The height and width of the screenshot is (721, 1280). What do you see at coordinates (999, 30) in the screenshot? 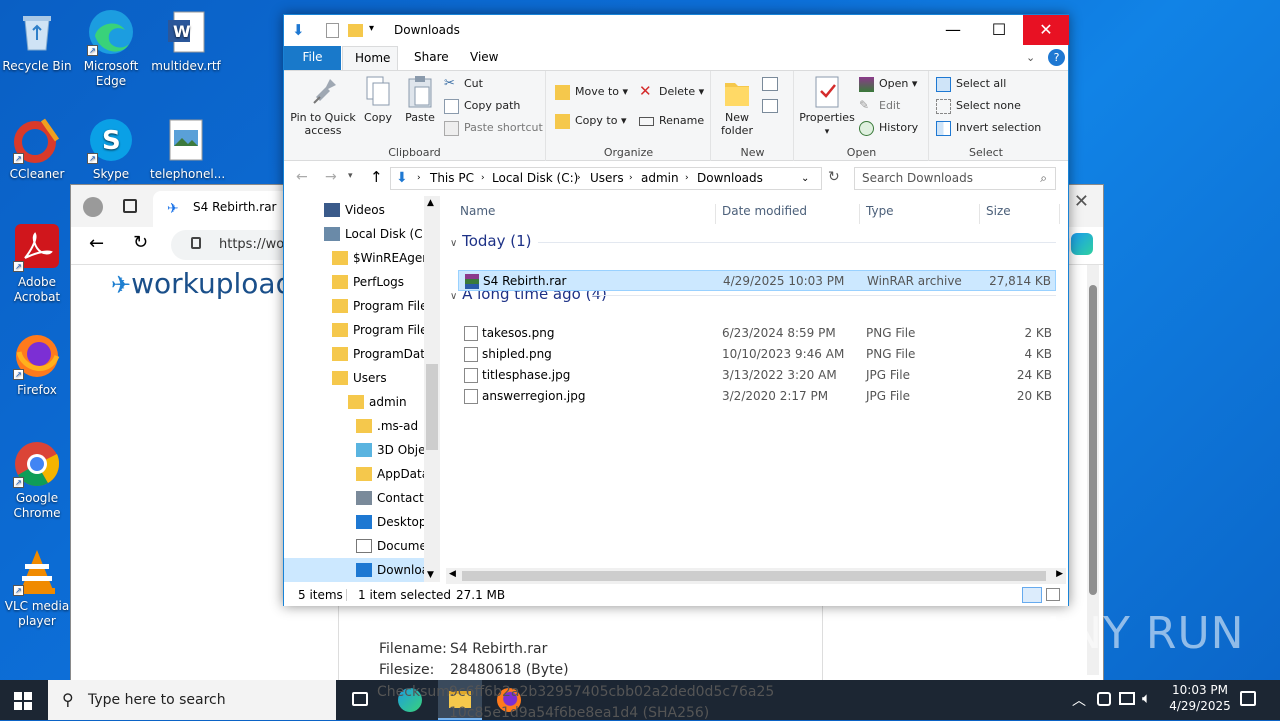
I see `maximize-button: ☐` at bounding box center [999, 30].